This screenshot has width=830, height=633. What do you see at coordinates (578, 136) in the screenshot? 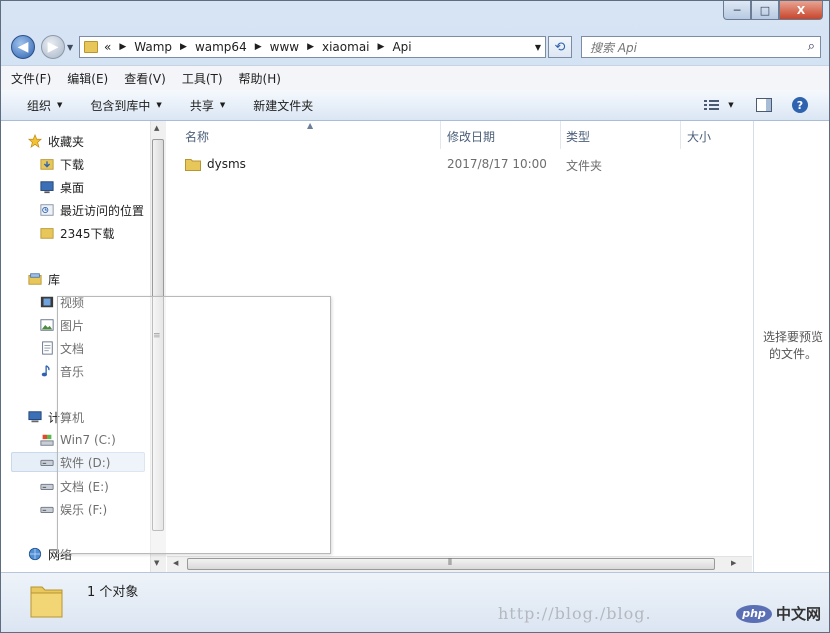
I see `column-header-type: 类型` at bounding box center [578, 136].